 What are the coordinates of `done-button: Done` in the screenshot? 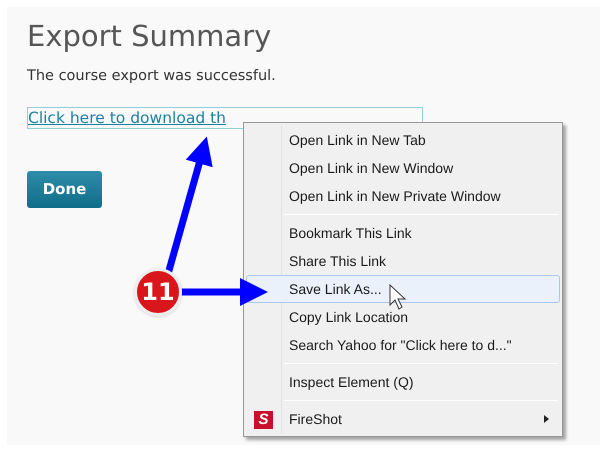 It's located at (64, 189).